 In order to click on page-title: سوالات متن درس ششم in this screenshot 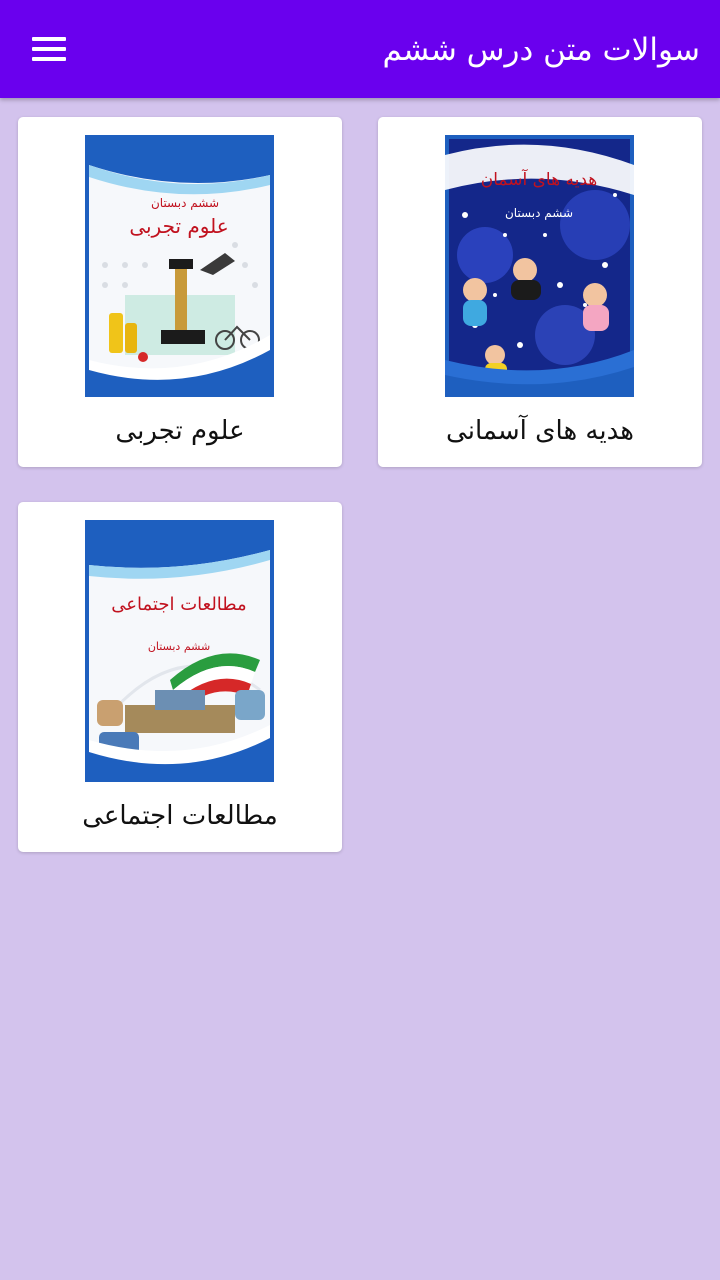, I will do `click(541, 50)`.